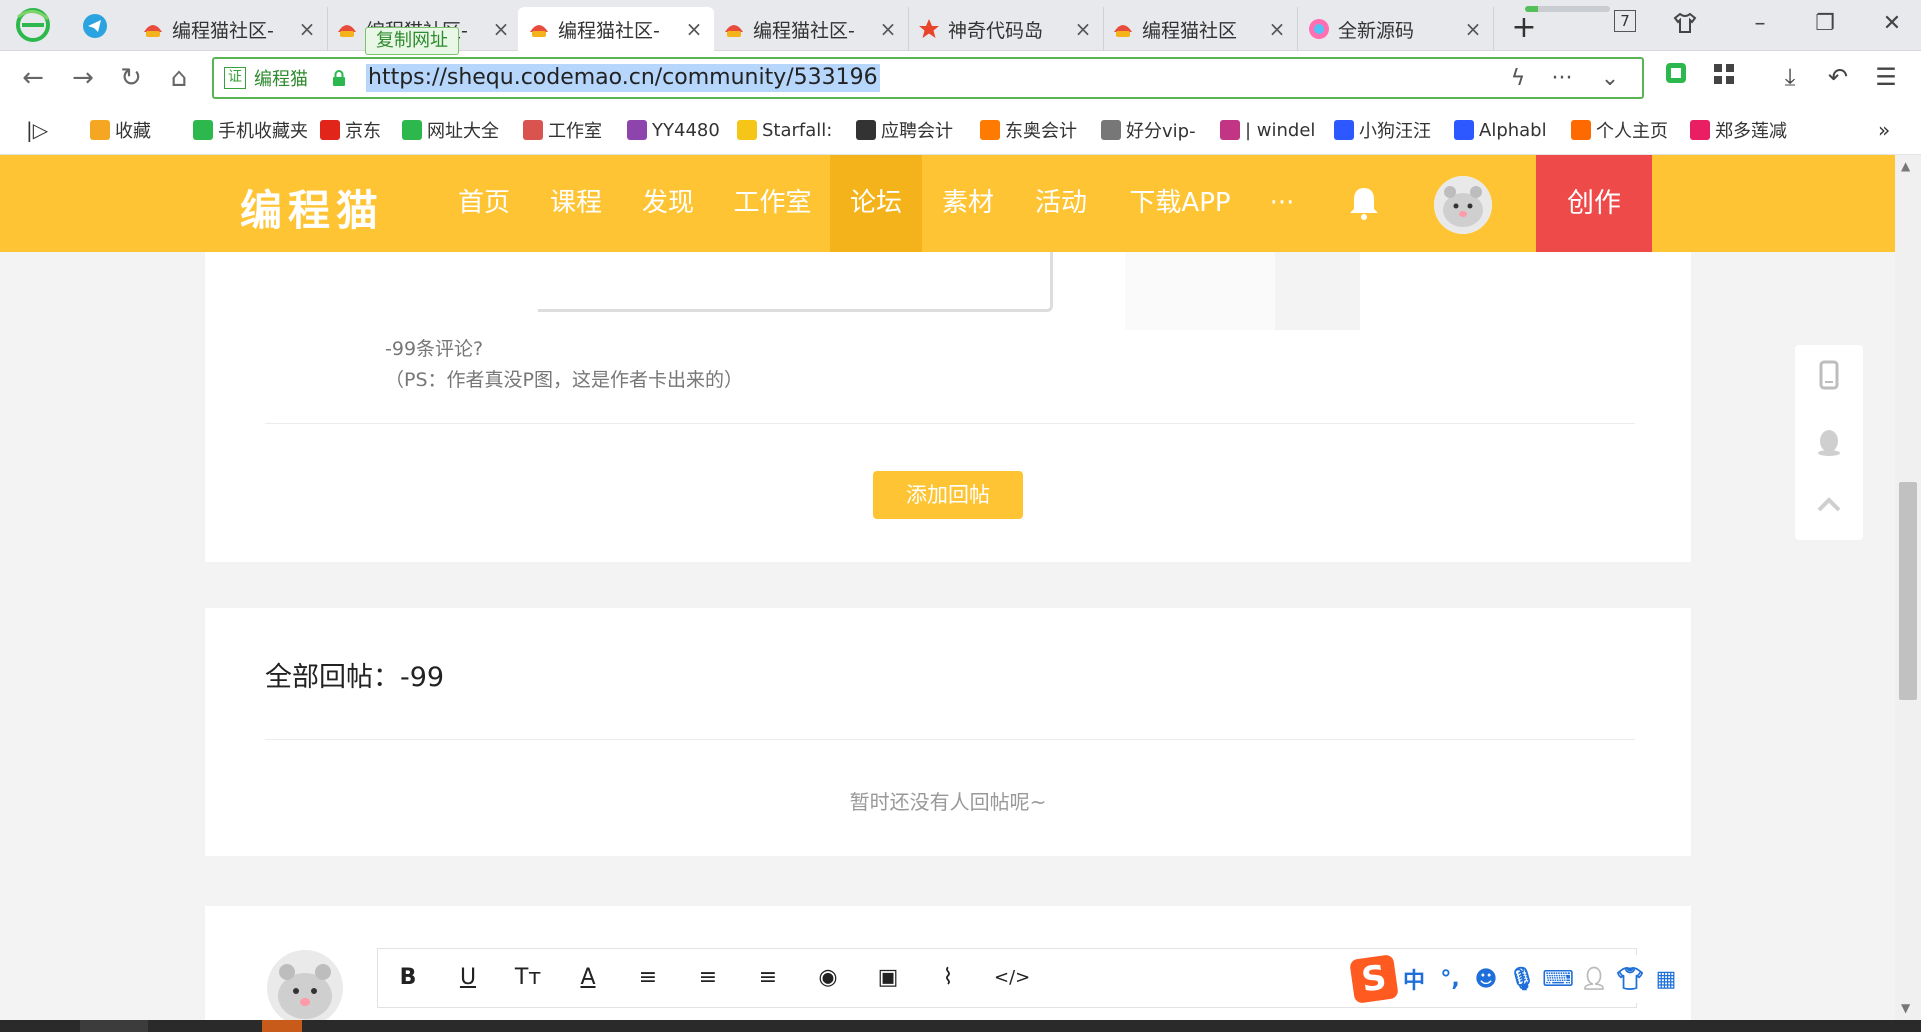  Describe the element at coordinates (648, 978) in the screenshot. I see `align-left-icon: ≡` at that location.